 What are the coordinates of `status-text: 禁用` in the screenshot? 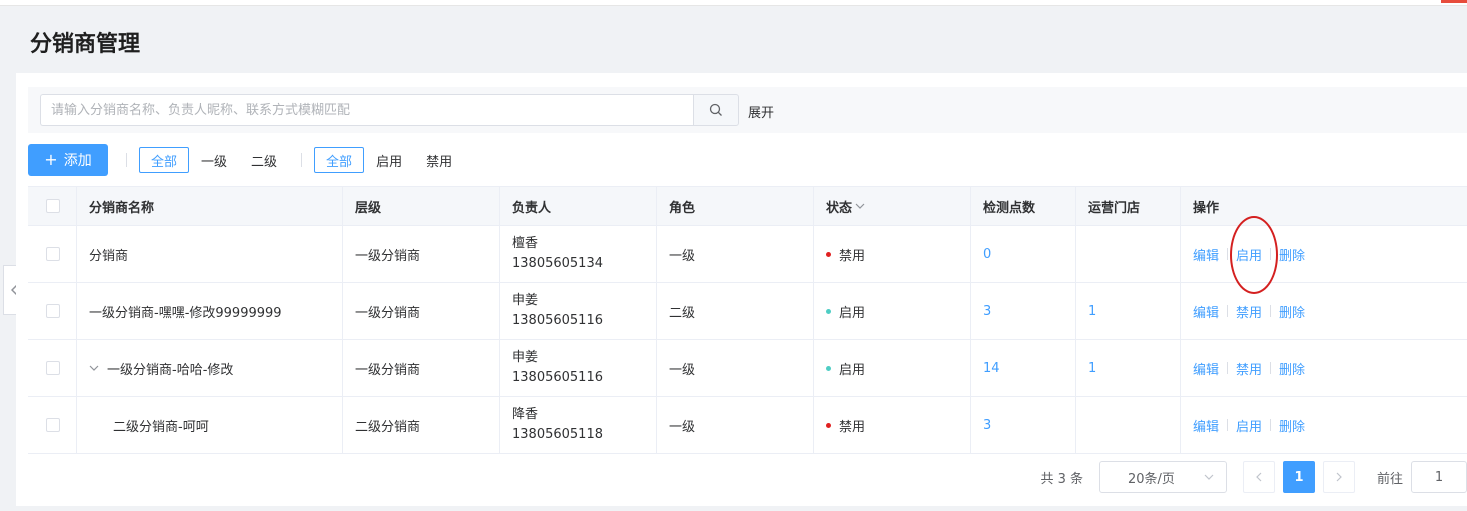 It's located at (852, 427).